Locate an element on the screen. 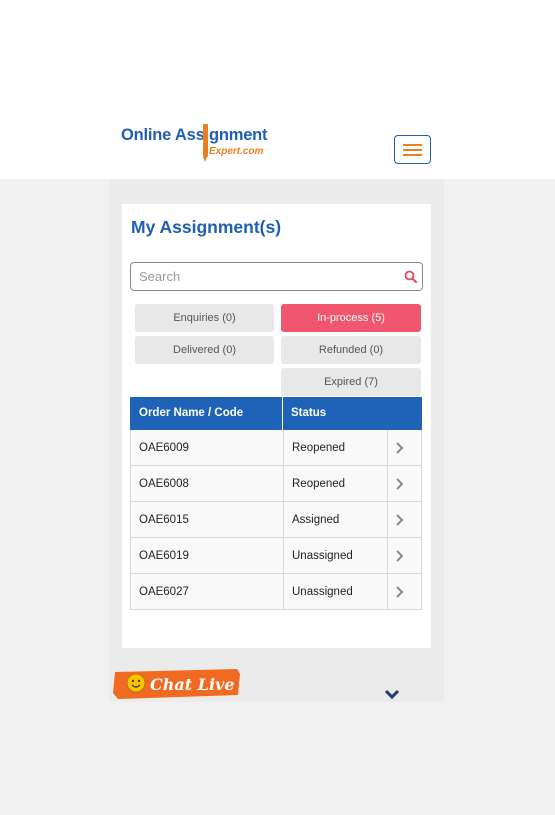  header-divider is located at coordinates (282, 413).